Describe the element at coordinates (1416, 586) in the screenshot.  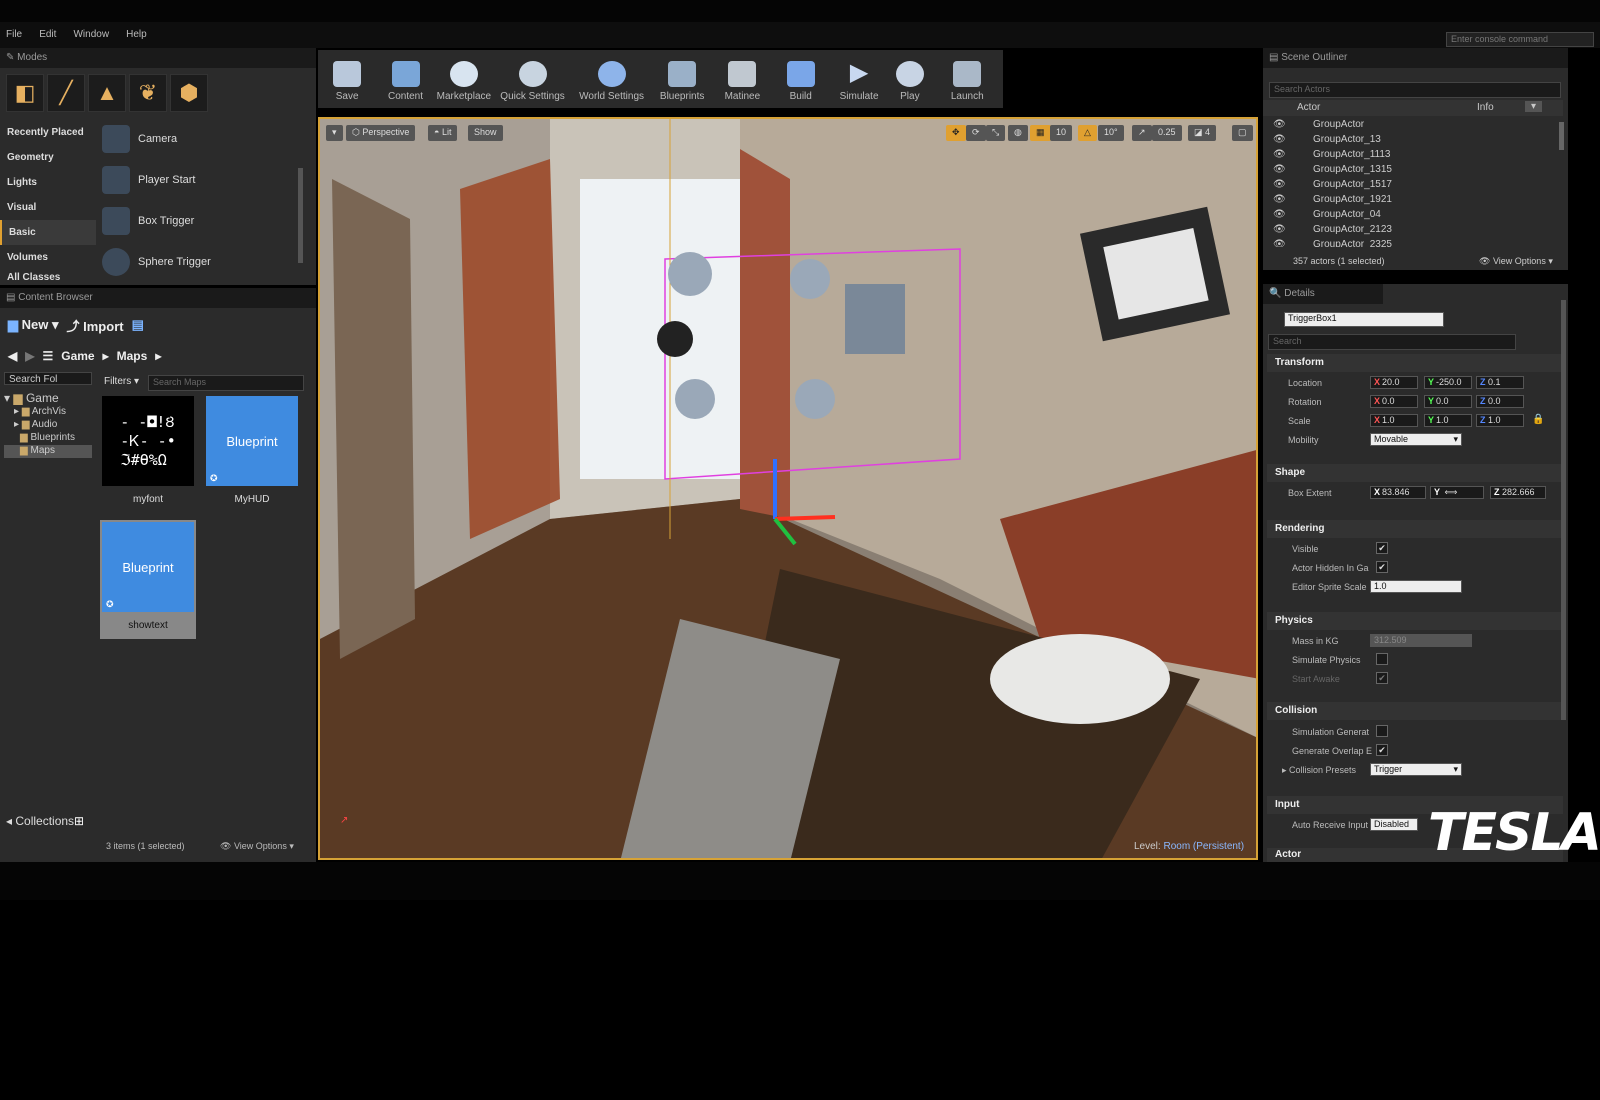
I see `sprite-scale-input: 1.0` at that location.